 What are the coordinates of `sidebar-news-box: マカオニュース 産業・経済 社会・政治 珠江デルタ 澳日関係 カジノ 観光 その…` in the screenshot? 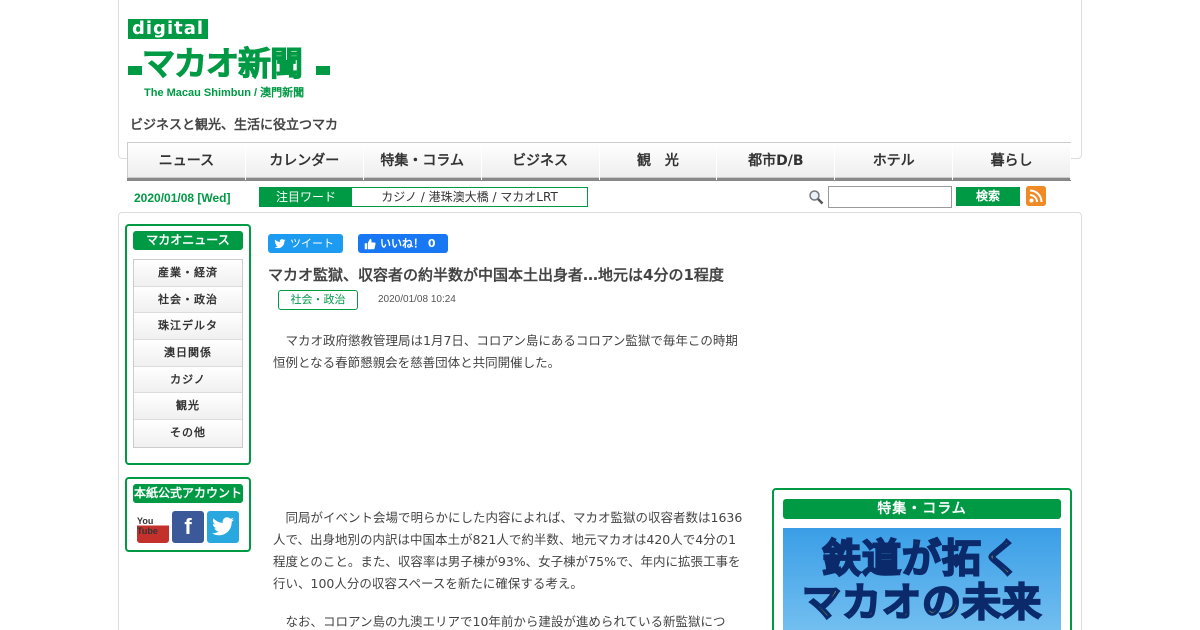 It's located at (188, 344).